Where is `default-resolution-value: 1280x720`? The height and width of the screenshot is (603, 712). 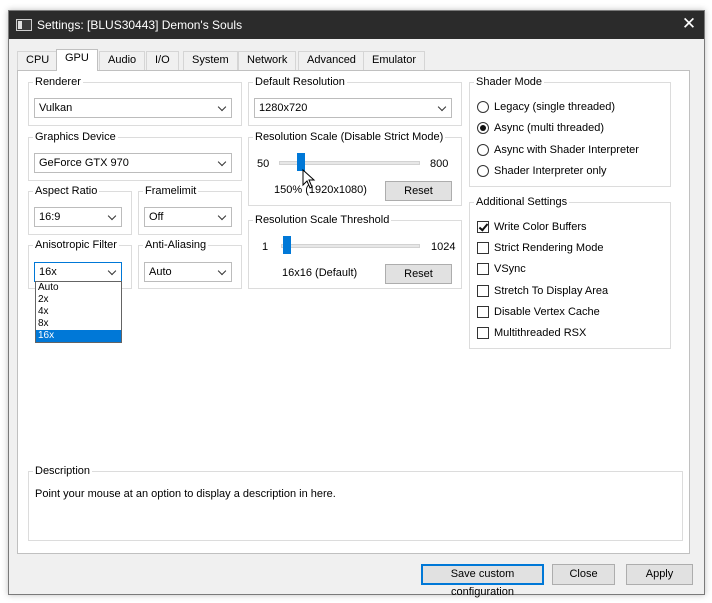 default-resolution-value: 1280x720 is located at coordinates (283, 108).